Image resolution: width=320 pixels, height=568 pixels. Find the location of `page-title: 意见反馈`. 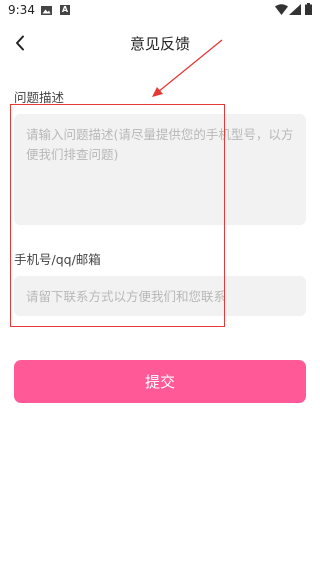

page-title: 意见反馈 is located at coordinates (159, 44).